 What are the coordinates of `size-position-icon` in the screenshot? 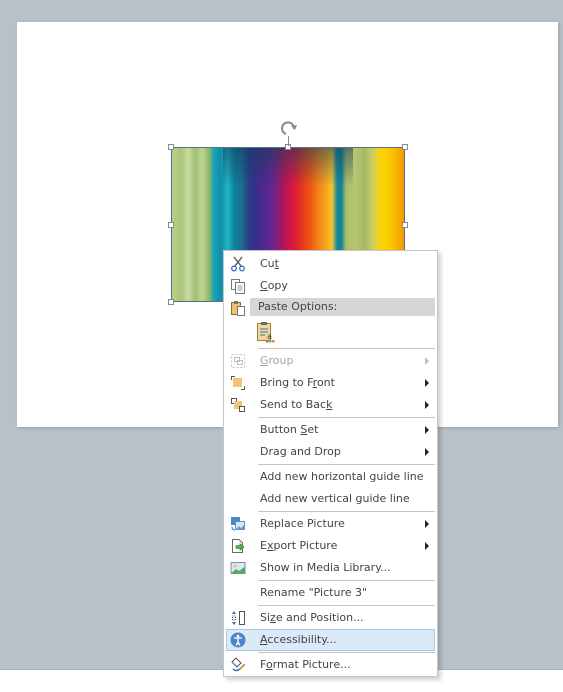 It's located at (238, 618).